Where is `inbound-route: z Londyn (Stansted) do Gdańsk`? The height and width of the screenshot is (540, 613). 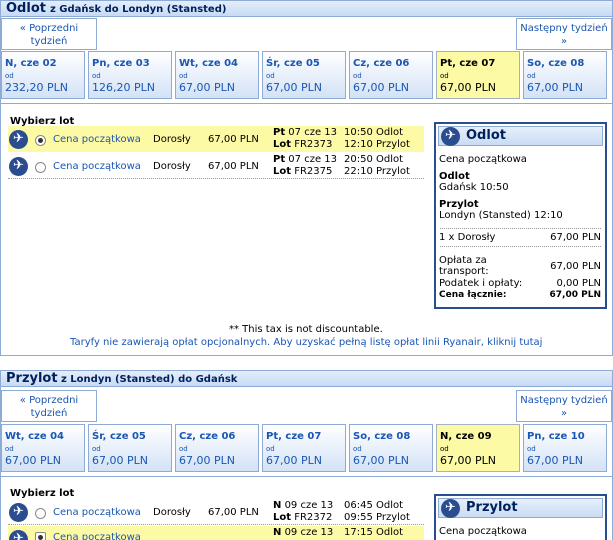
inbound-route: z Londyn (Stansted) do Gdańsk is located at coordinates (149, 379).